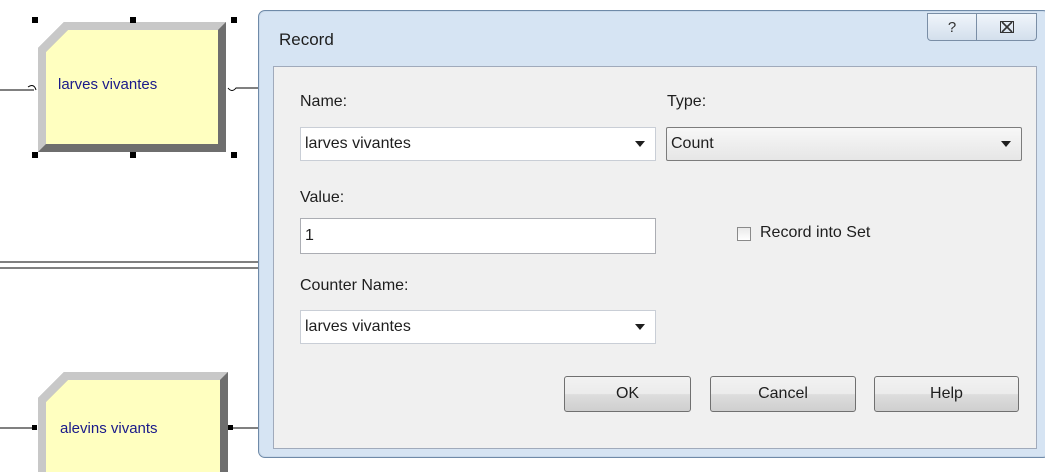  What do you see at coordinates (354, 285) in the screenshot?
I see `counter-name-label: Counter Name:` at bounding box center [354, 285].